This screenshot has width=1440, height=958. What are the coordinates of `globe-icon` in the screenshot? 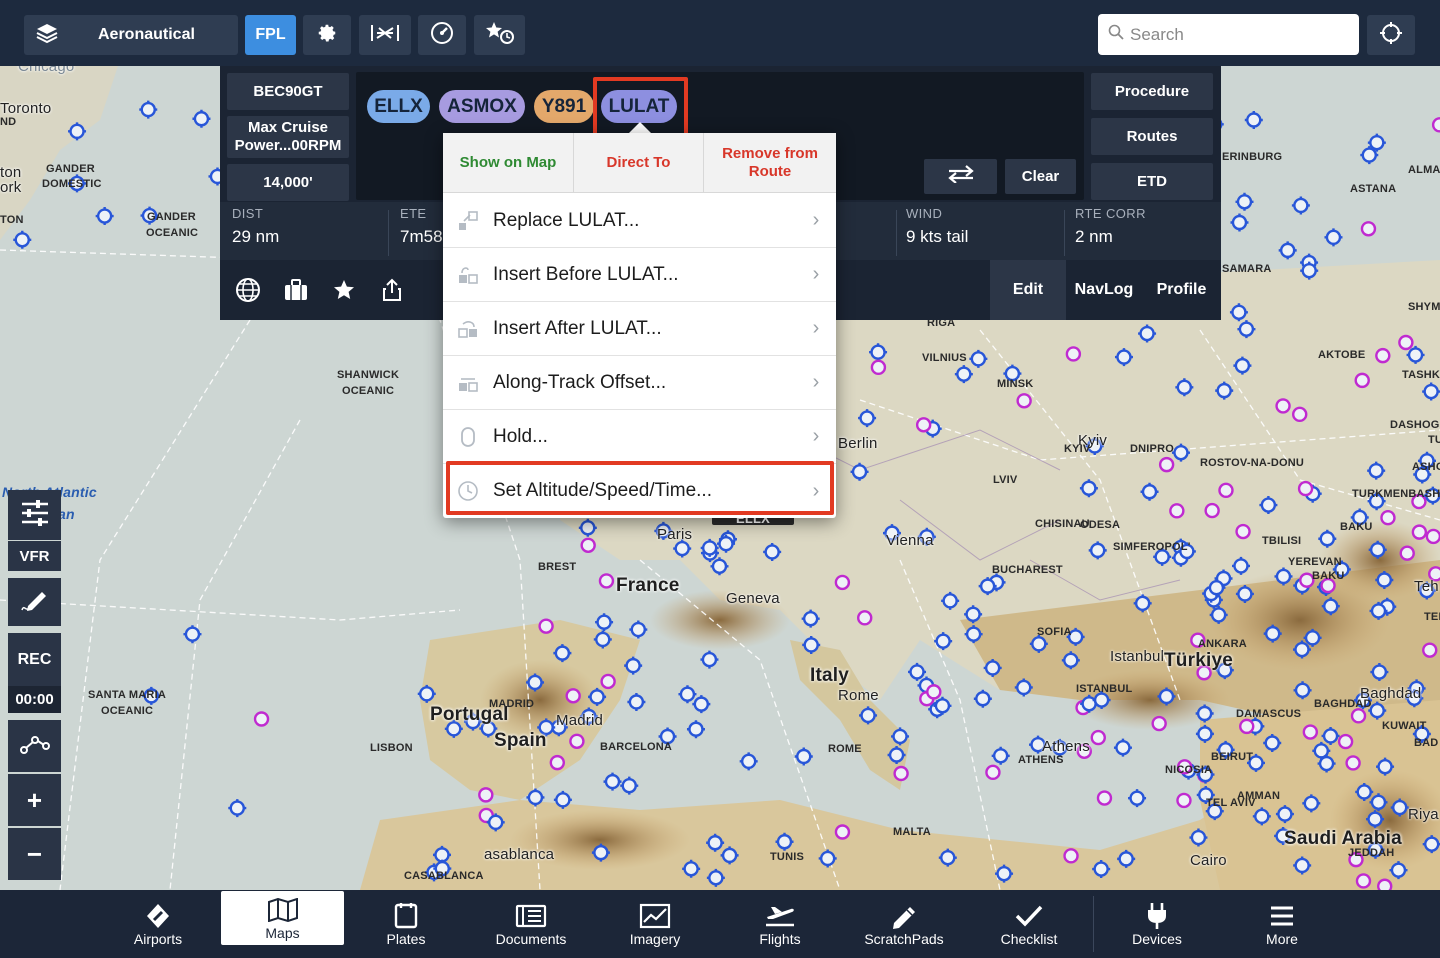 It's located at (248, 290).